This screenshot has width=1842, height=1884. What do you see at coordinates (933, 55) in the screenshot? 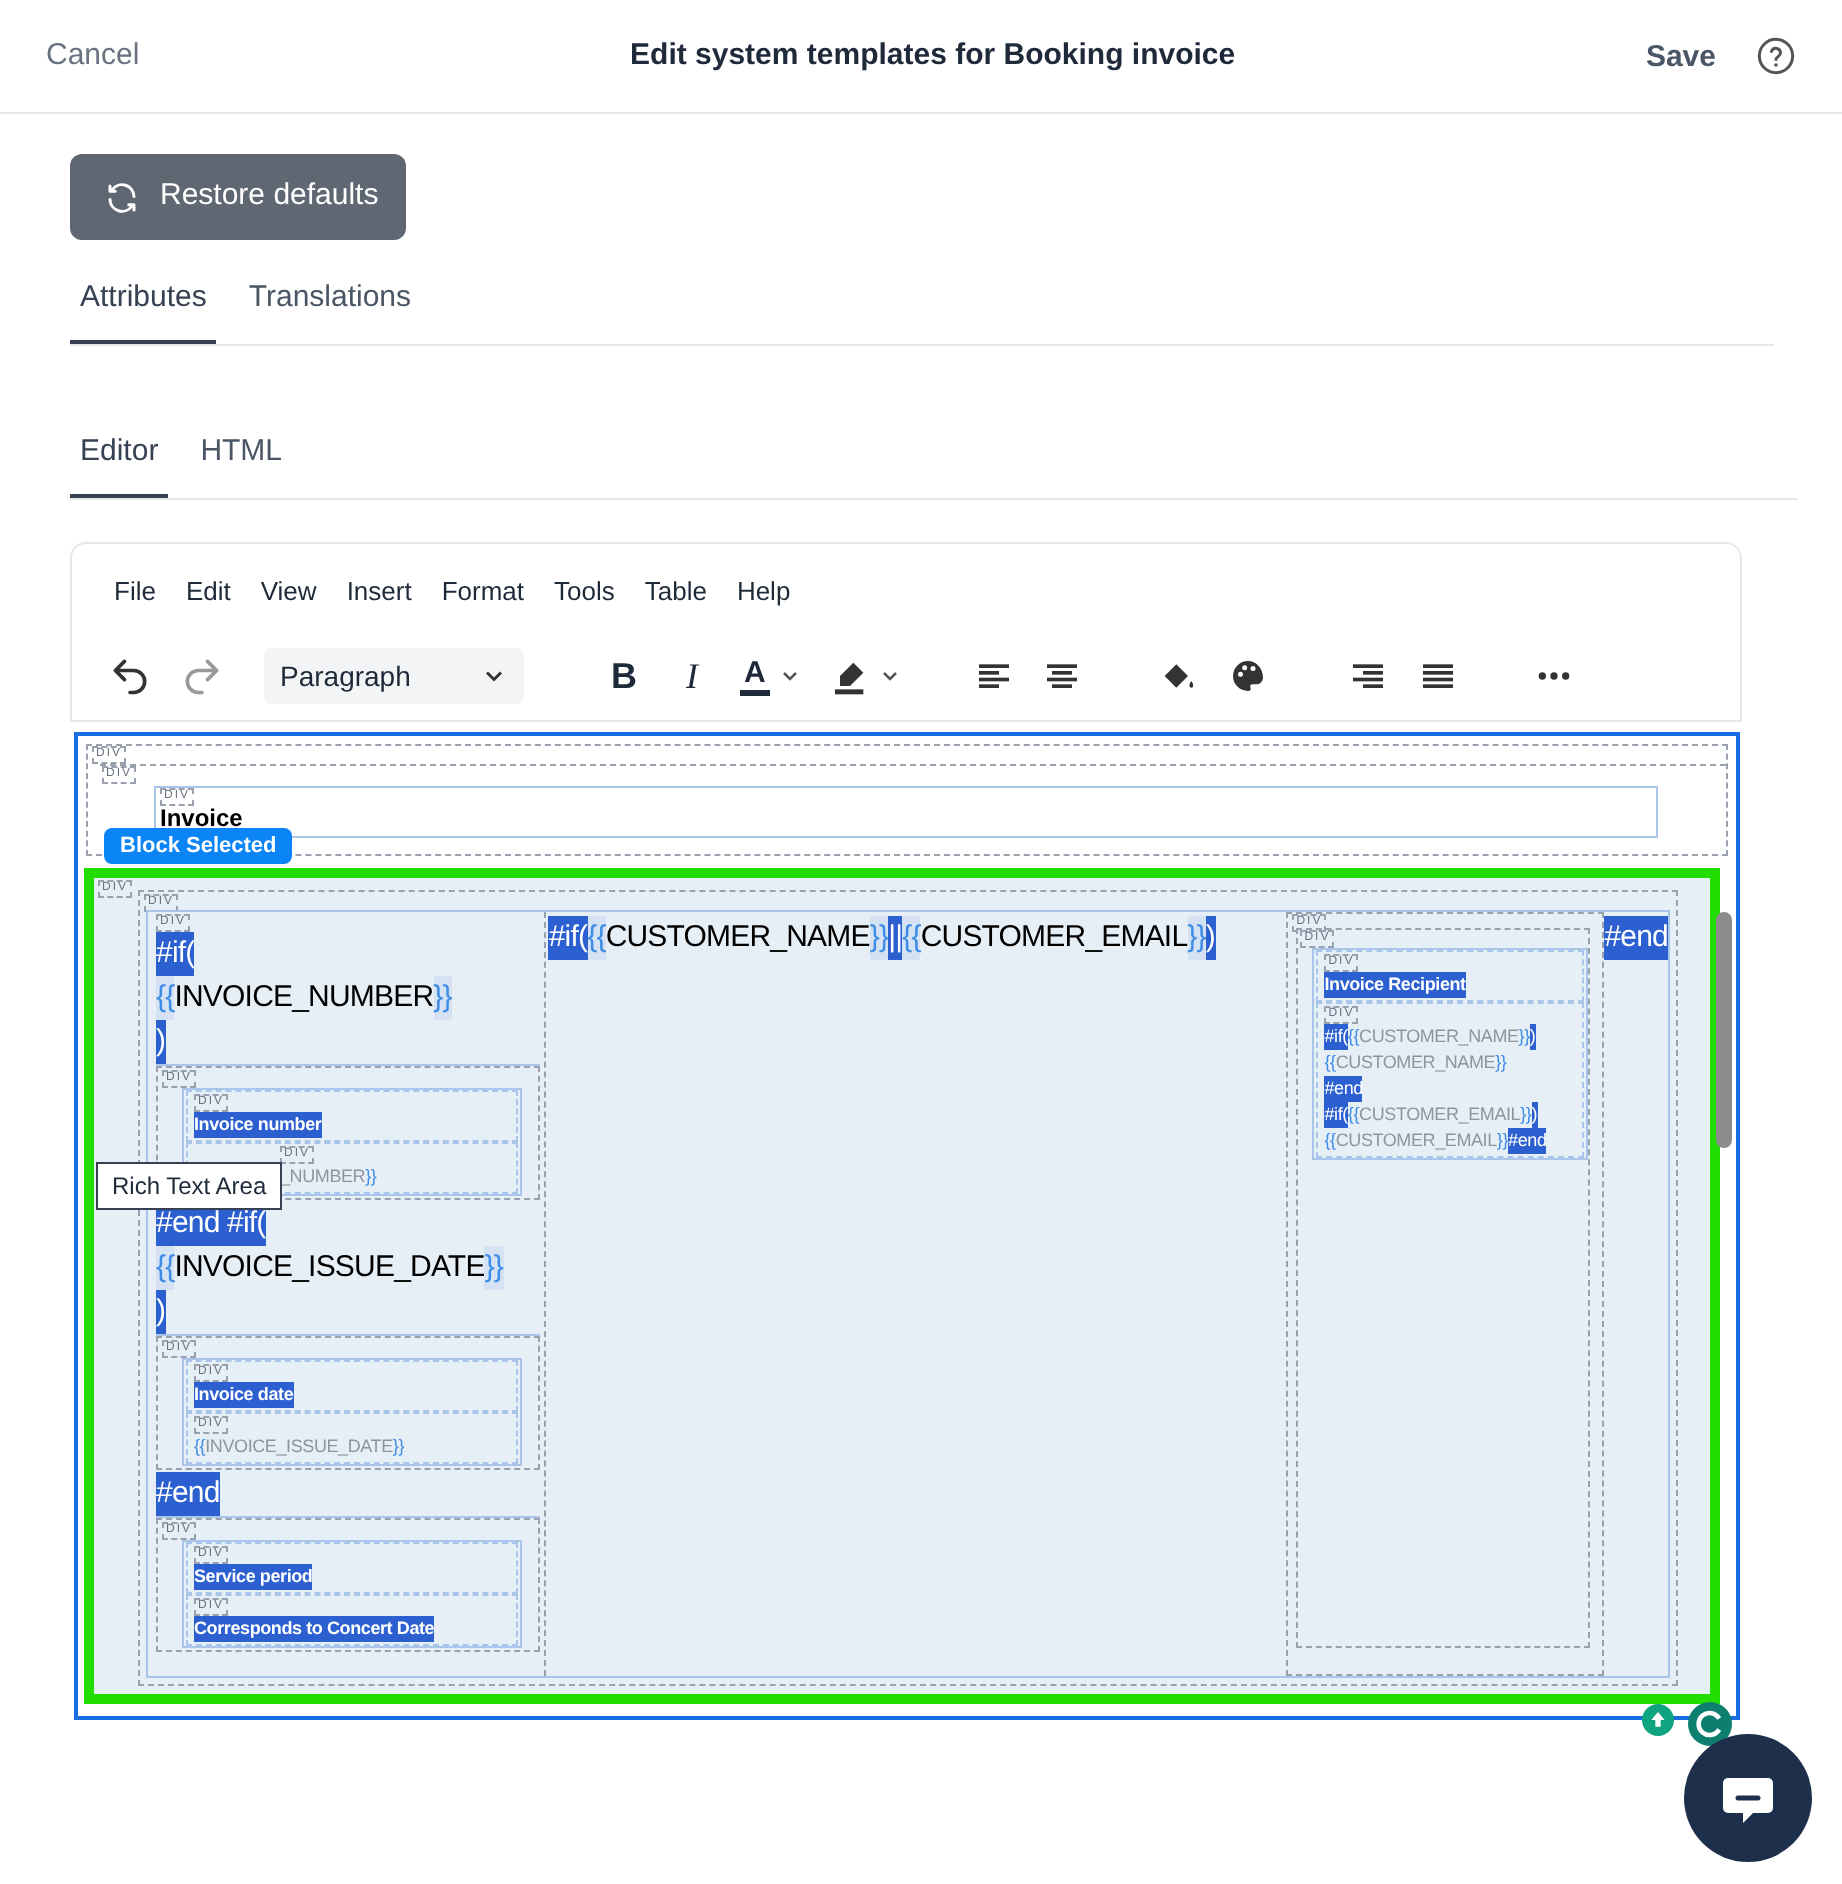
I see `page-title: Edit system templates for Booking invoice` at bounding box center [933, 55].